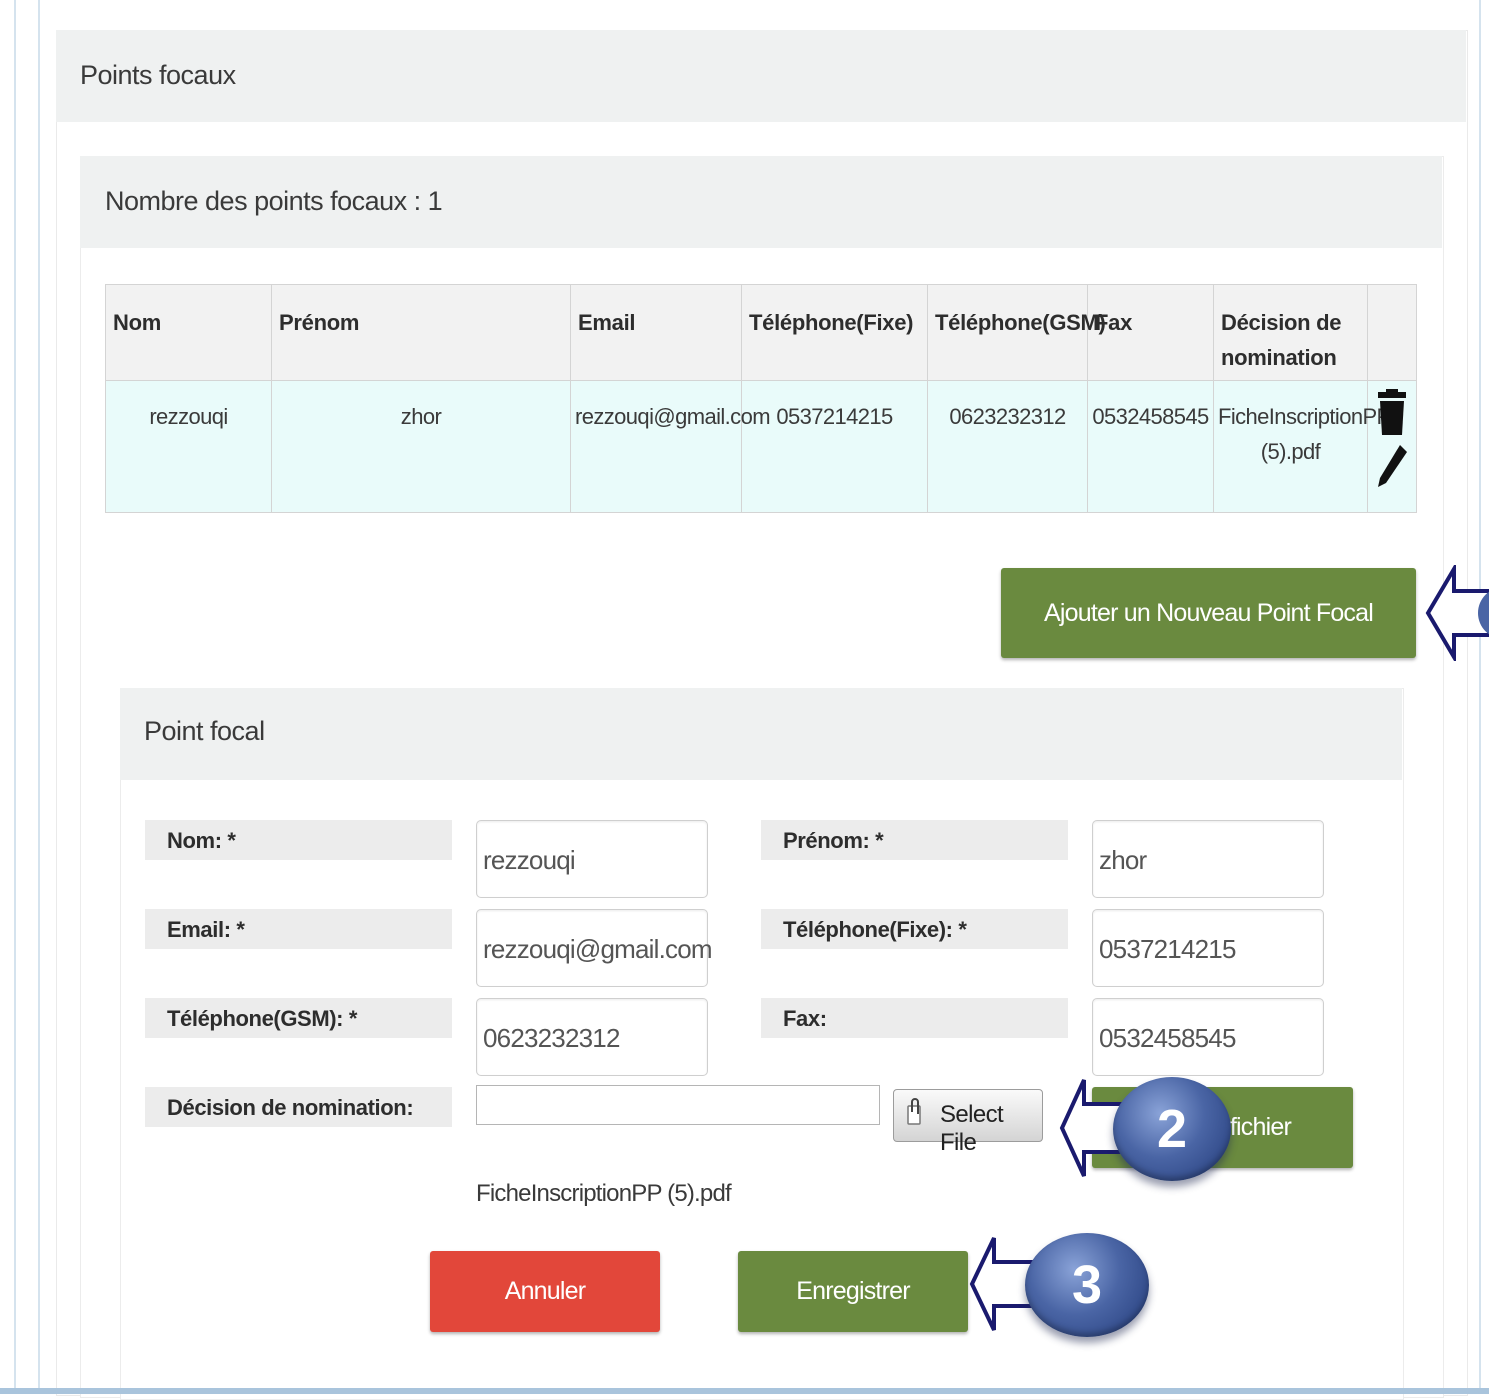 Image resolution: width=1489 pixels, height=1400 pixels. What do you see at coordinates (421, 446) in the screenshot?
I see `cell-prenom: zhor` at bounding box center [421, 446].